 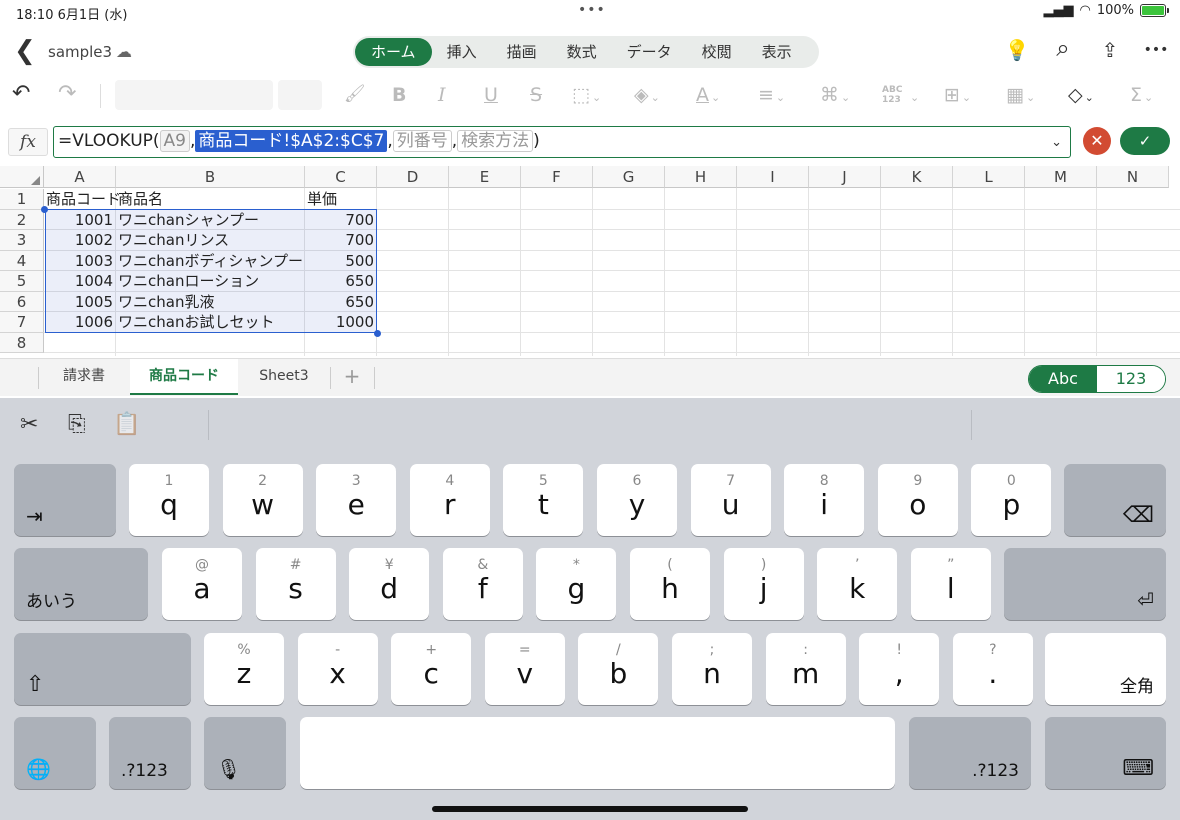 I want to click on key-4: 5t, so click(x=543, y=500).